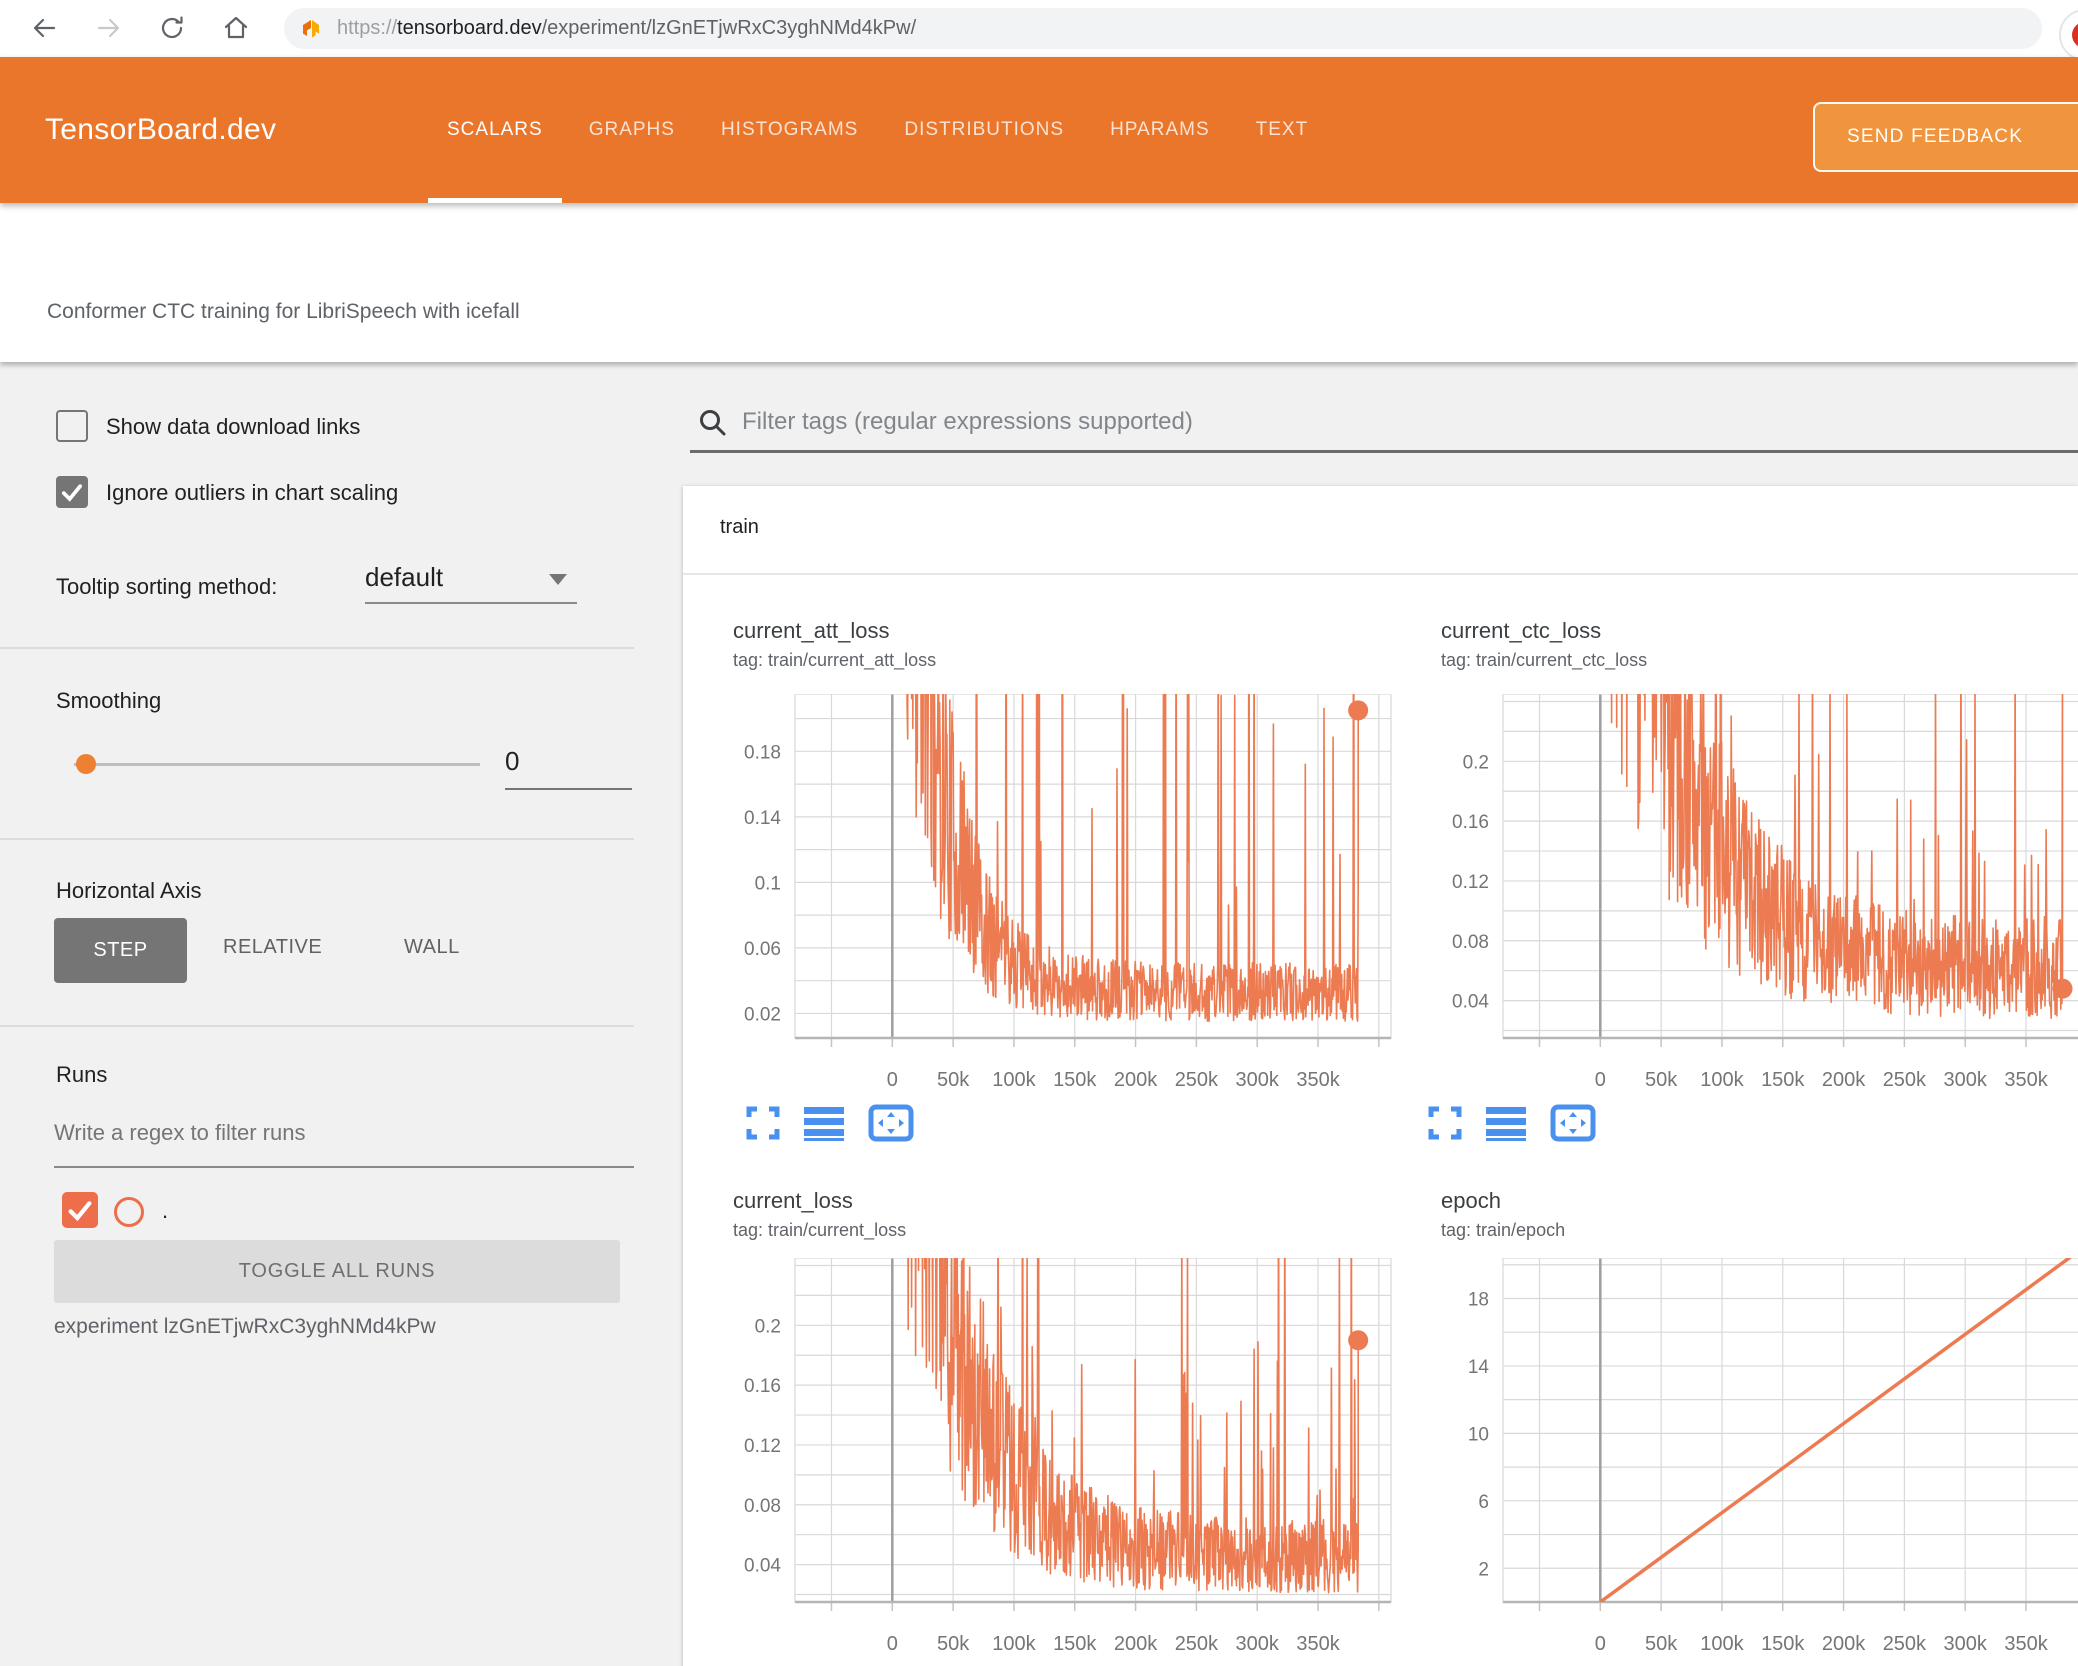 Image resolution: width=2078 pixels, height=1666 pixels. I want to click on tooltip-sorting-select: default, so click(471, 583).